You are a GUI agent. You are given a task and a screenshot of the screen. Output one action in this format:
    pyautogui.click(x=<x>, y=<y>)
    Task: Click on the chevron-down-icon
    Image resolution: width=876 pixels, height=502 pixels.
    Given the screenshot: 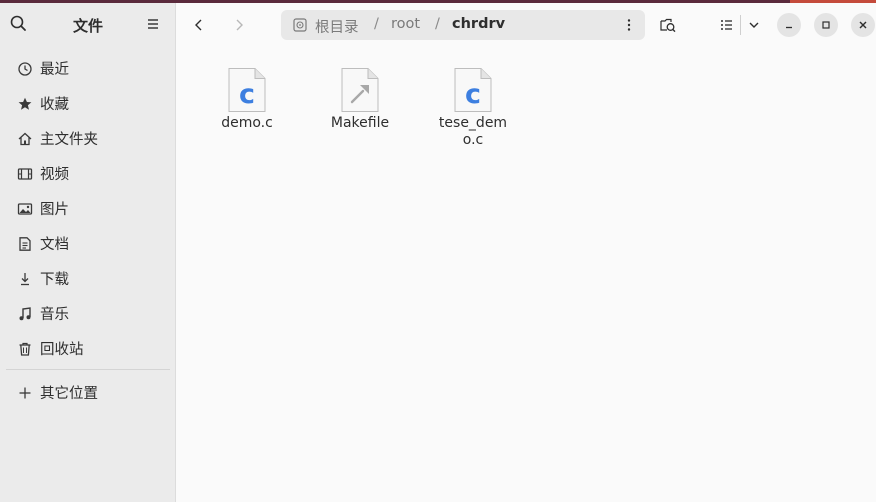 What is the action you would take?
    pyautogui.click(x=754, y=25)
    